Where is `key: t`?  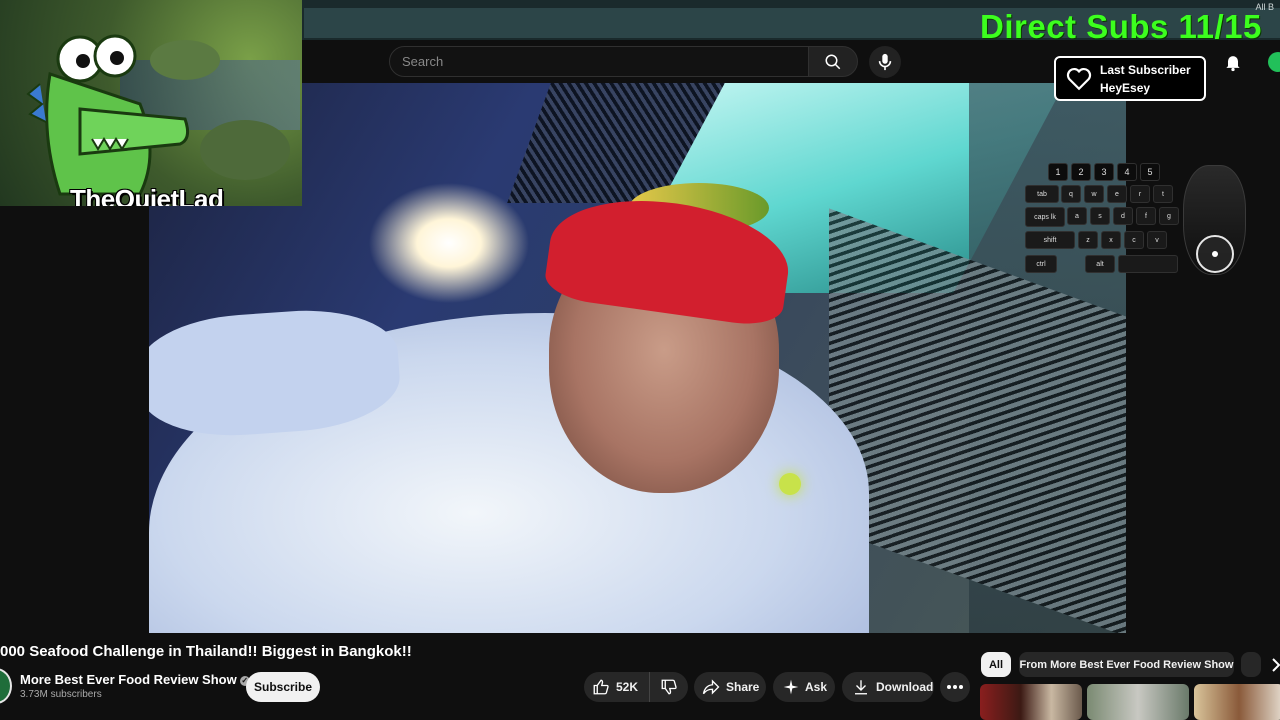 key: t is located at coordinates (1163, 194).